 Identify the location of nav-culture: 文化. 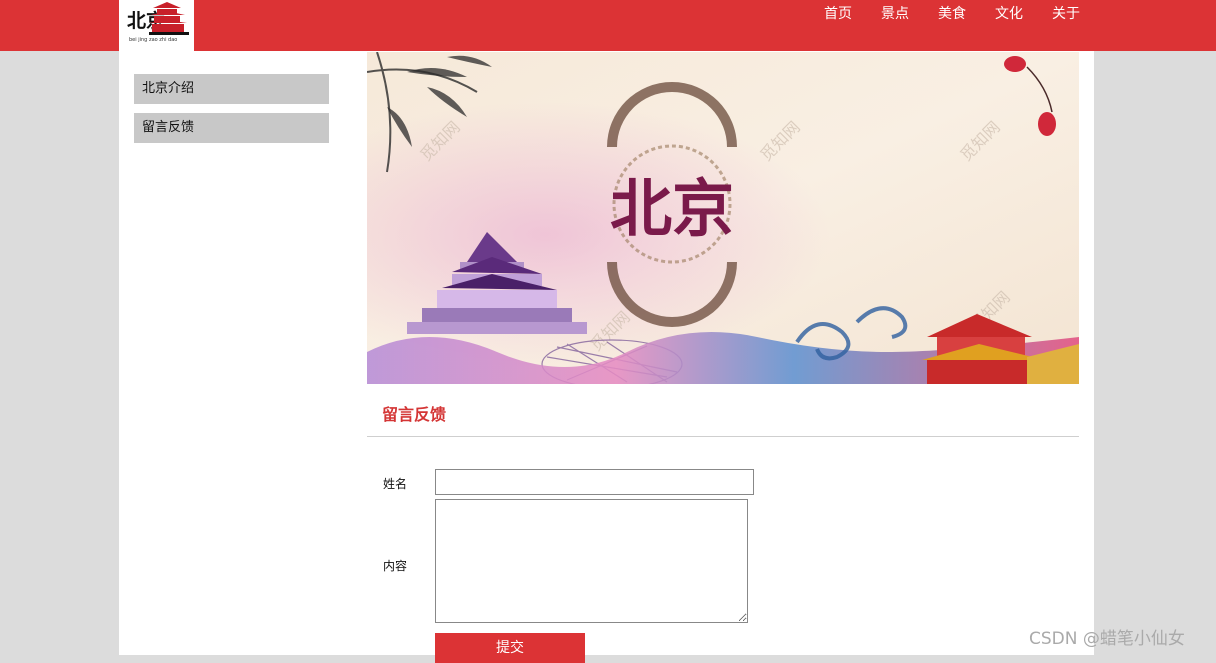
(1009, 14).